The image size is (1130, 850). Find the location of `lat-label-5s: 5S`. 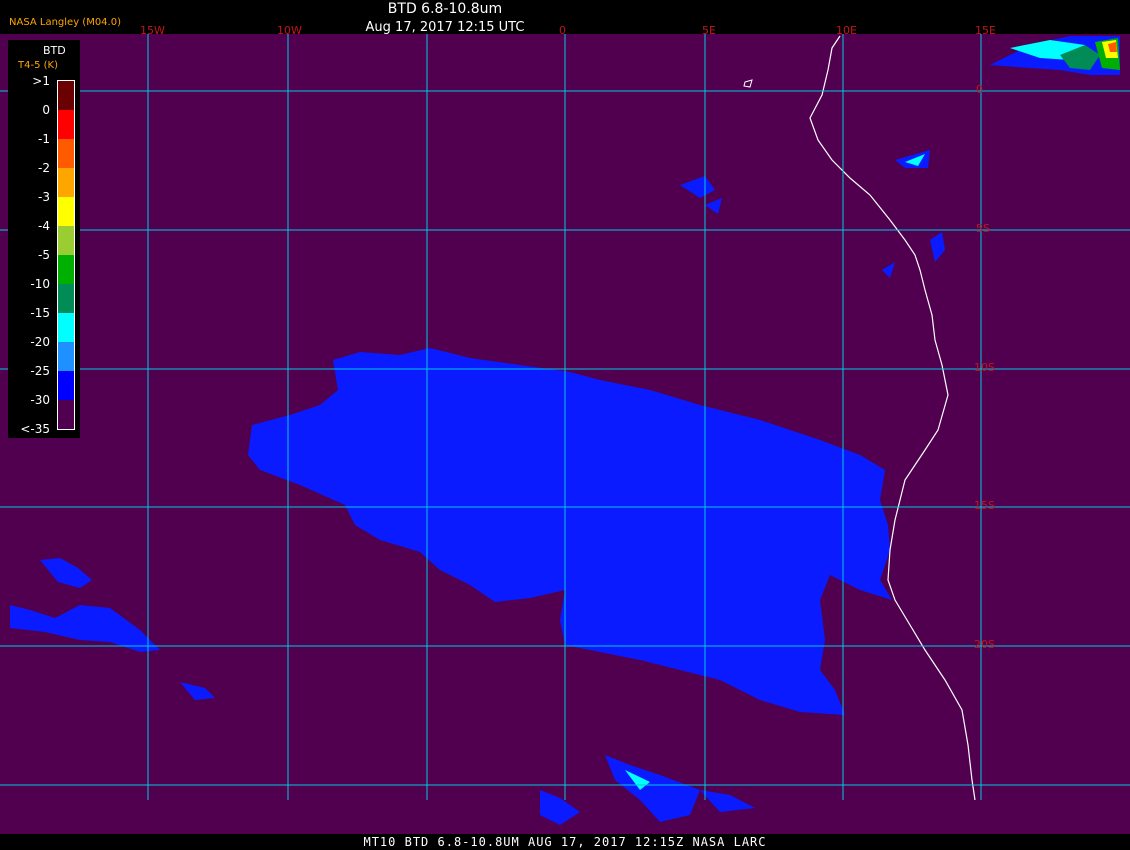

lat-label-5s: 5S is located at coordinates (983, 228).